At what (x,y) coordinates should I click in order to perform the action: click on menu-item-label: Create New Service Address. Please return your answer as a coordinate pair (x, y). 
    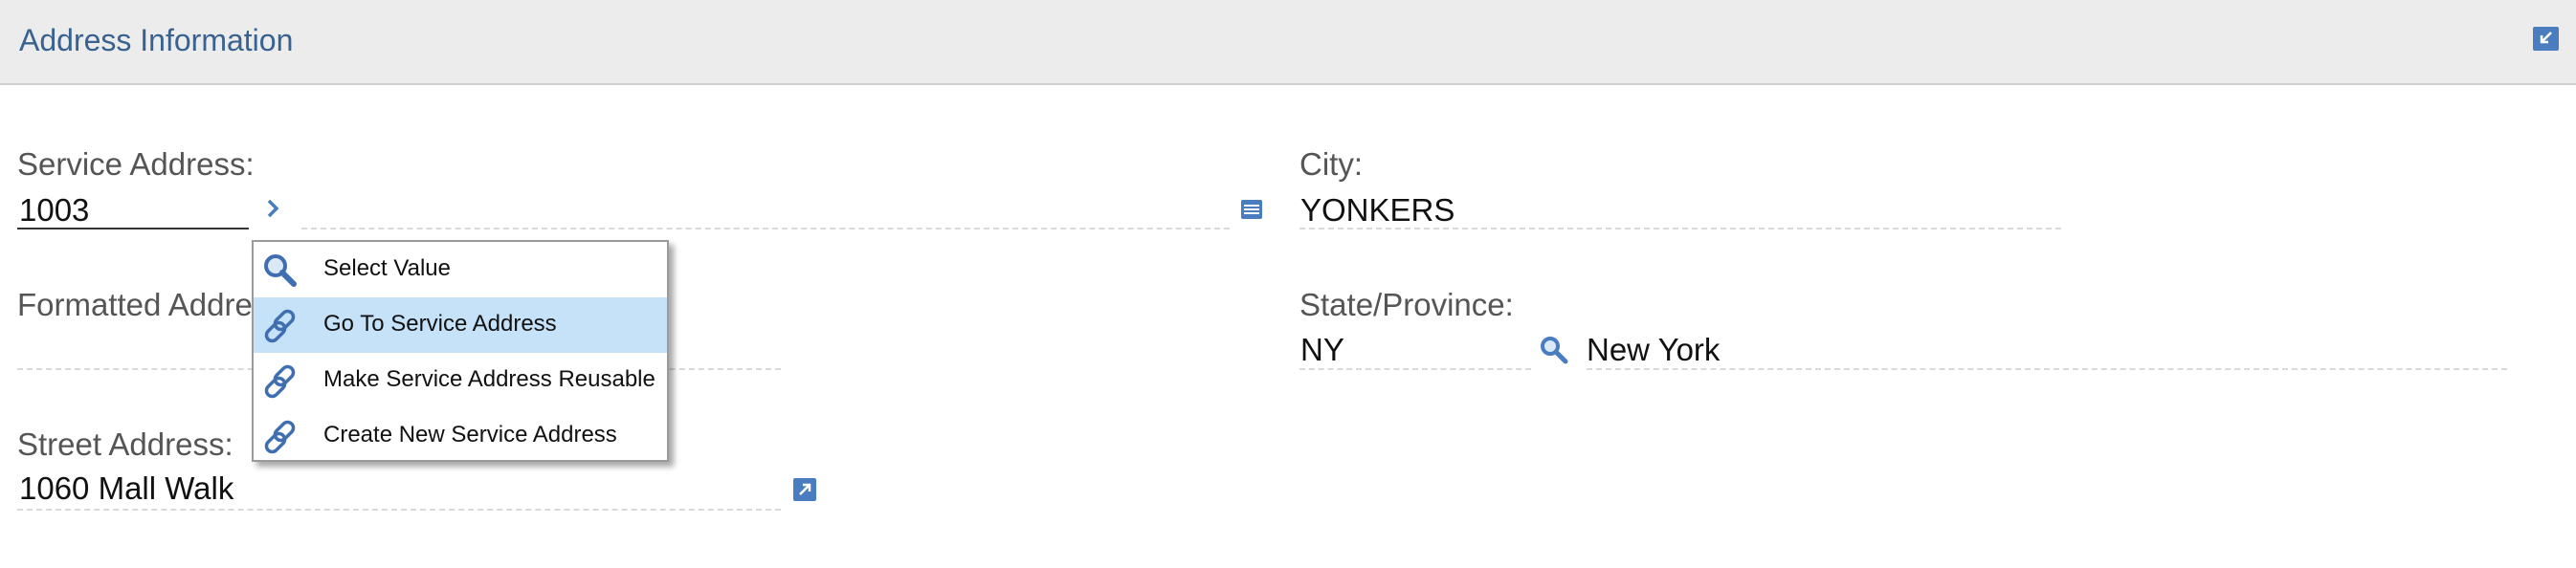
    Looking at the image, I should click on (470, 435).